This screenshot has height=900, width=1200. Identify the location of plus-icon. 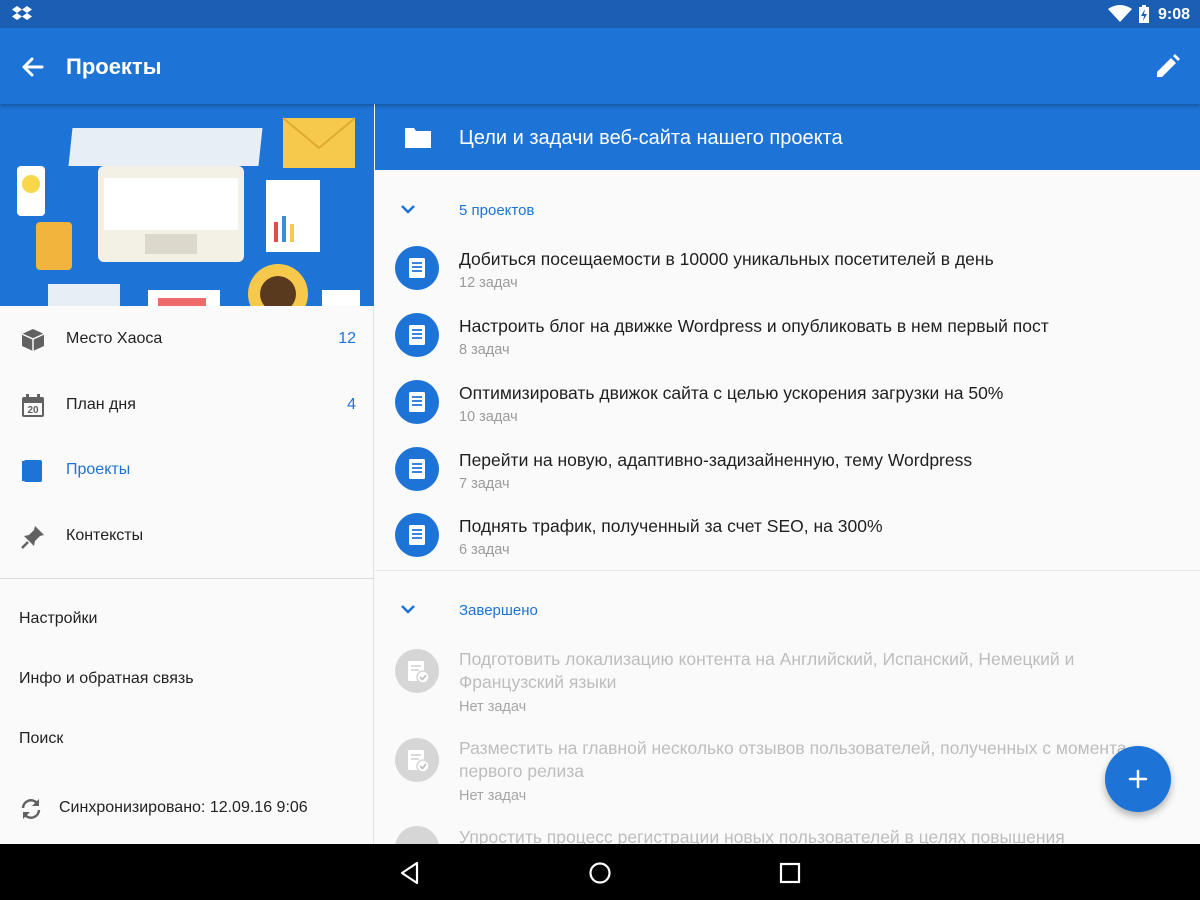
(1138, 779).